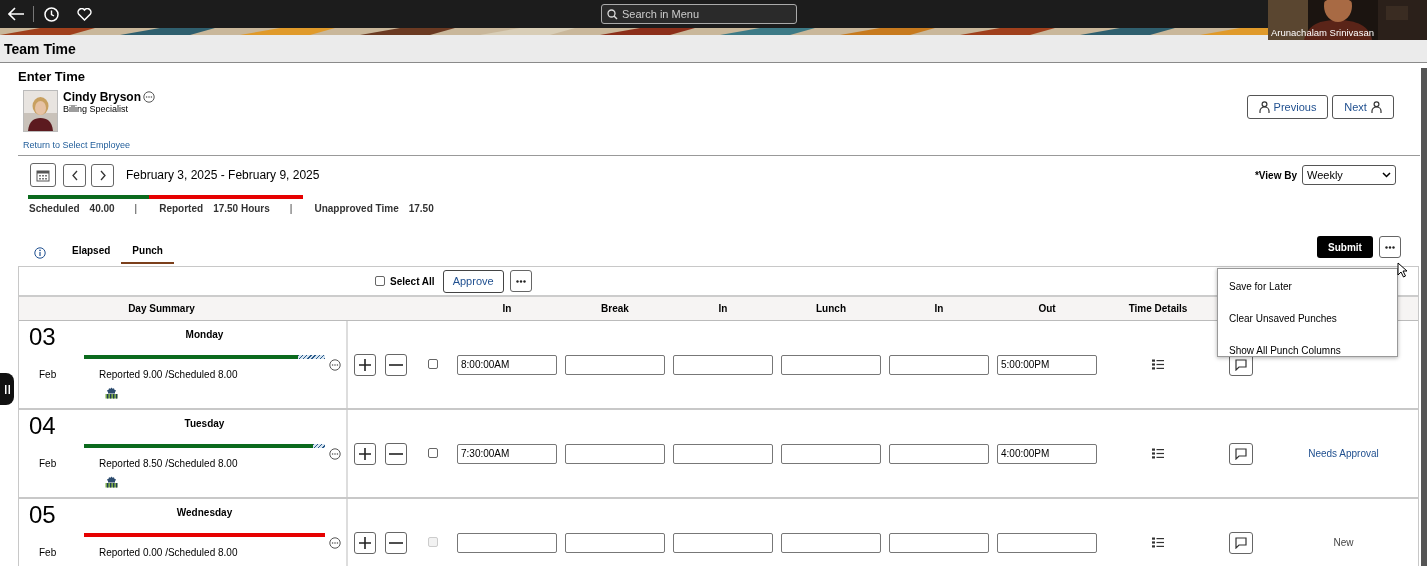 Image resolution: width=1427 pixels, height=566 pixels. What do you see at coordinates (507, 453) in the screenshot?
I see `time-field: 7:30:00AM` at bounding box center [507, 453].